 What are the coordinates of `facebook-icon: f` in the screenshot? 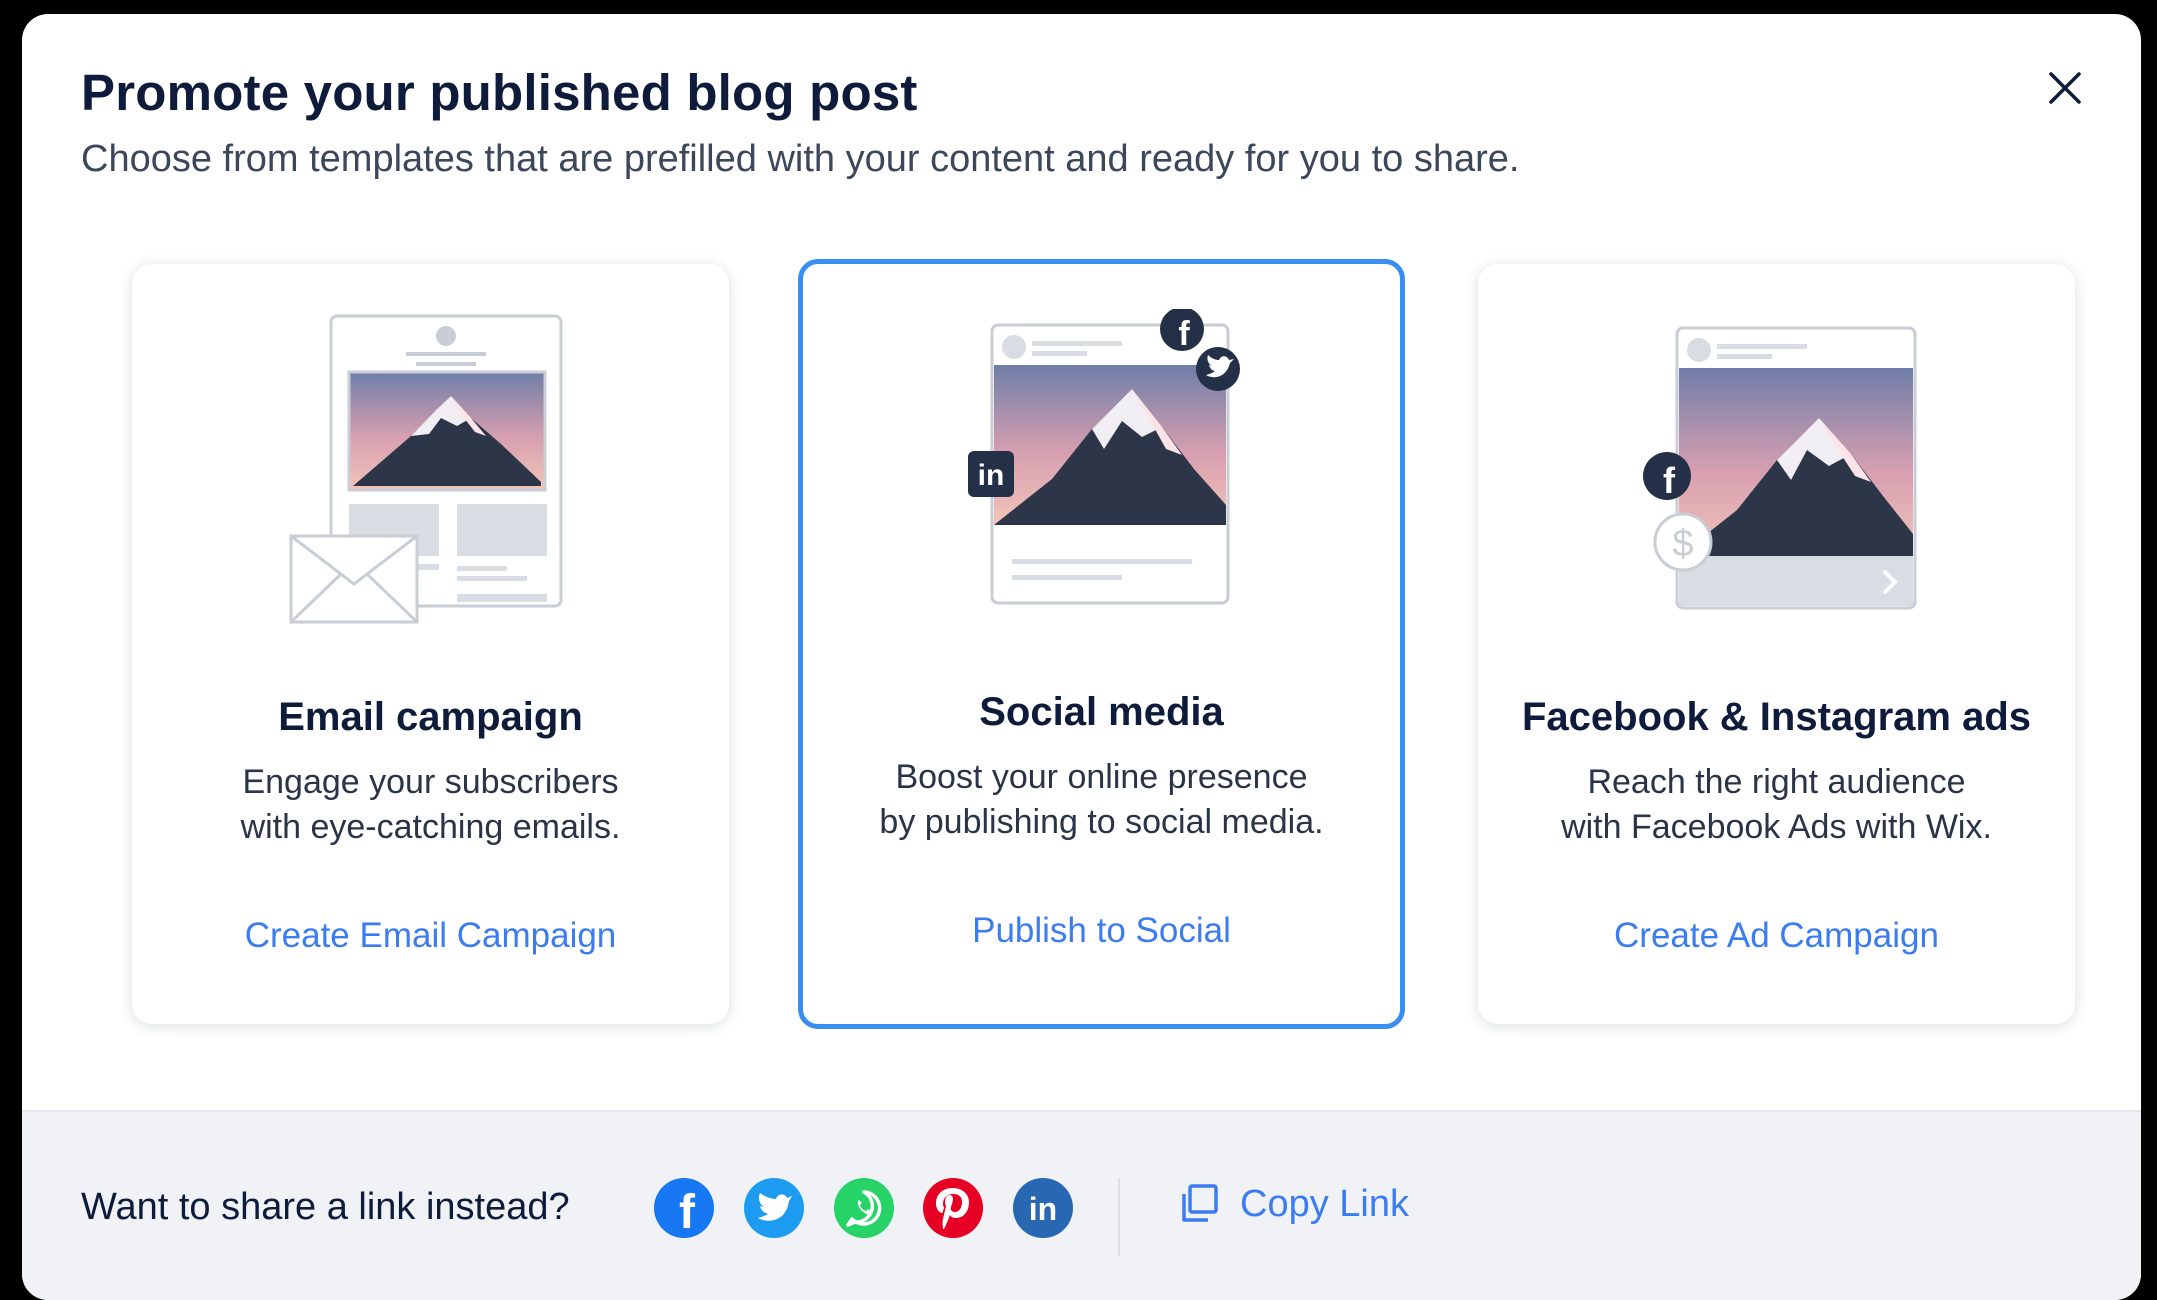 It's located at (687, 1212).